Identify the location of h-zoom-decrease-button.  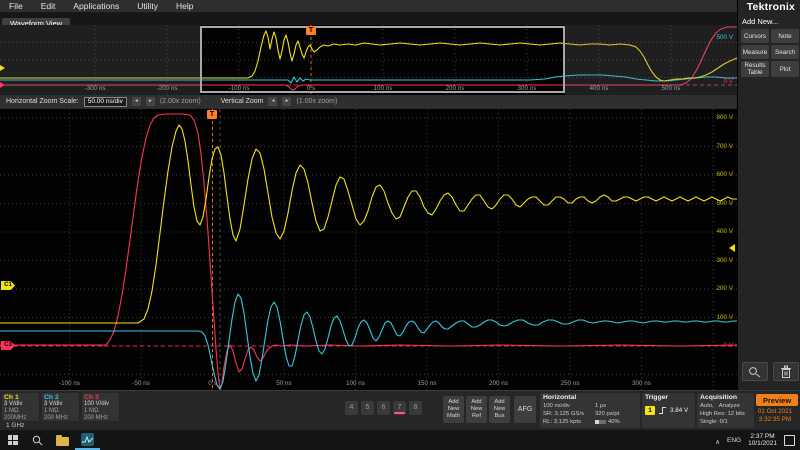
(136, 101).